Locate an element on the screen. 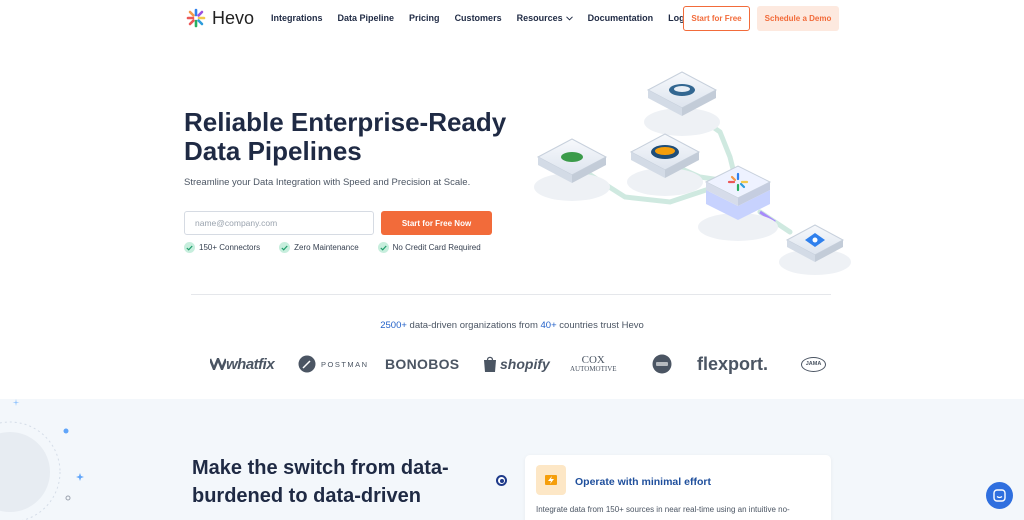 The image size is (1024, 520). logo-cox-automotive: COX AUTOMOTIVE is located at coordinates (593, 364).